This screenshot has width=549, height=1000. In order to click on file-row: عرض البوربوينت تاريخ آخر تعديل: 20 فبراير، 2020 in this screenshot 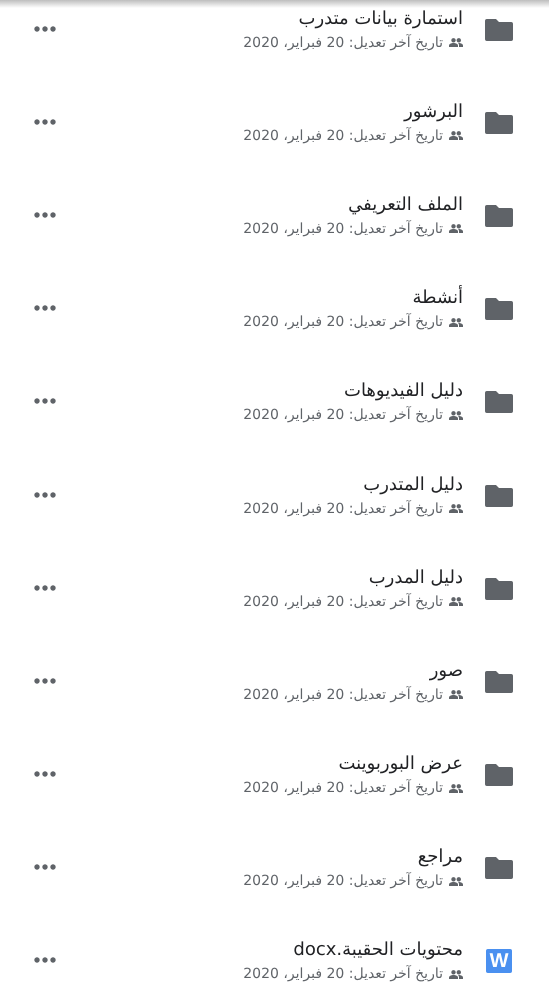, I will do `click(274, 774)`.